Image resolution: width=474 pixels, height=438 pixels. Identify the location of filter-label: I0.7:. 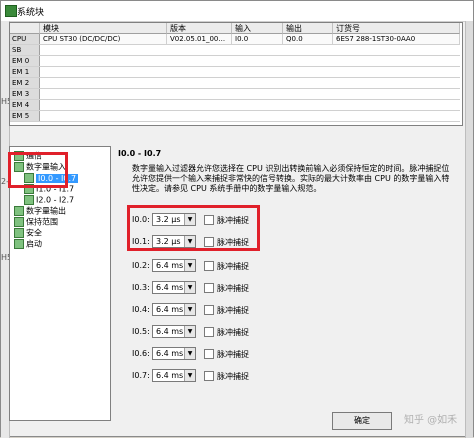
(141, 375).